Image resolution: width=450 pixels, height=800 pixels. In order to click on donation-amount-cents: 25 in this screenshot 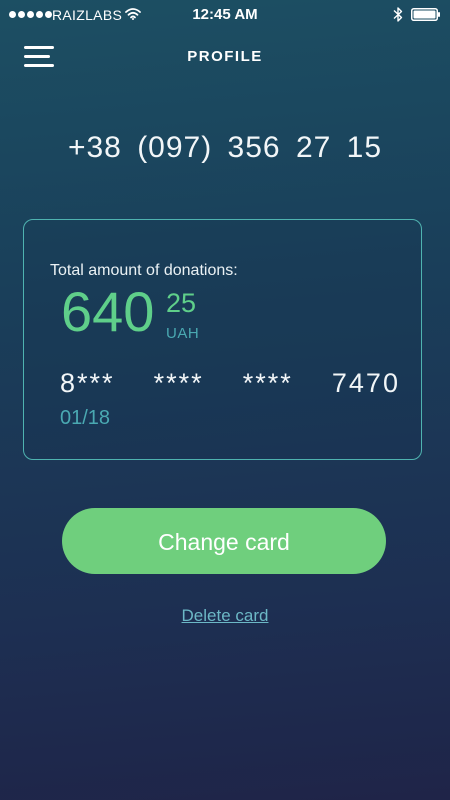, I will do `click(181, 303)`.